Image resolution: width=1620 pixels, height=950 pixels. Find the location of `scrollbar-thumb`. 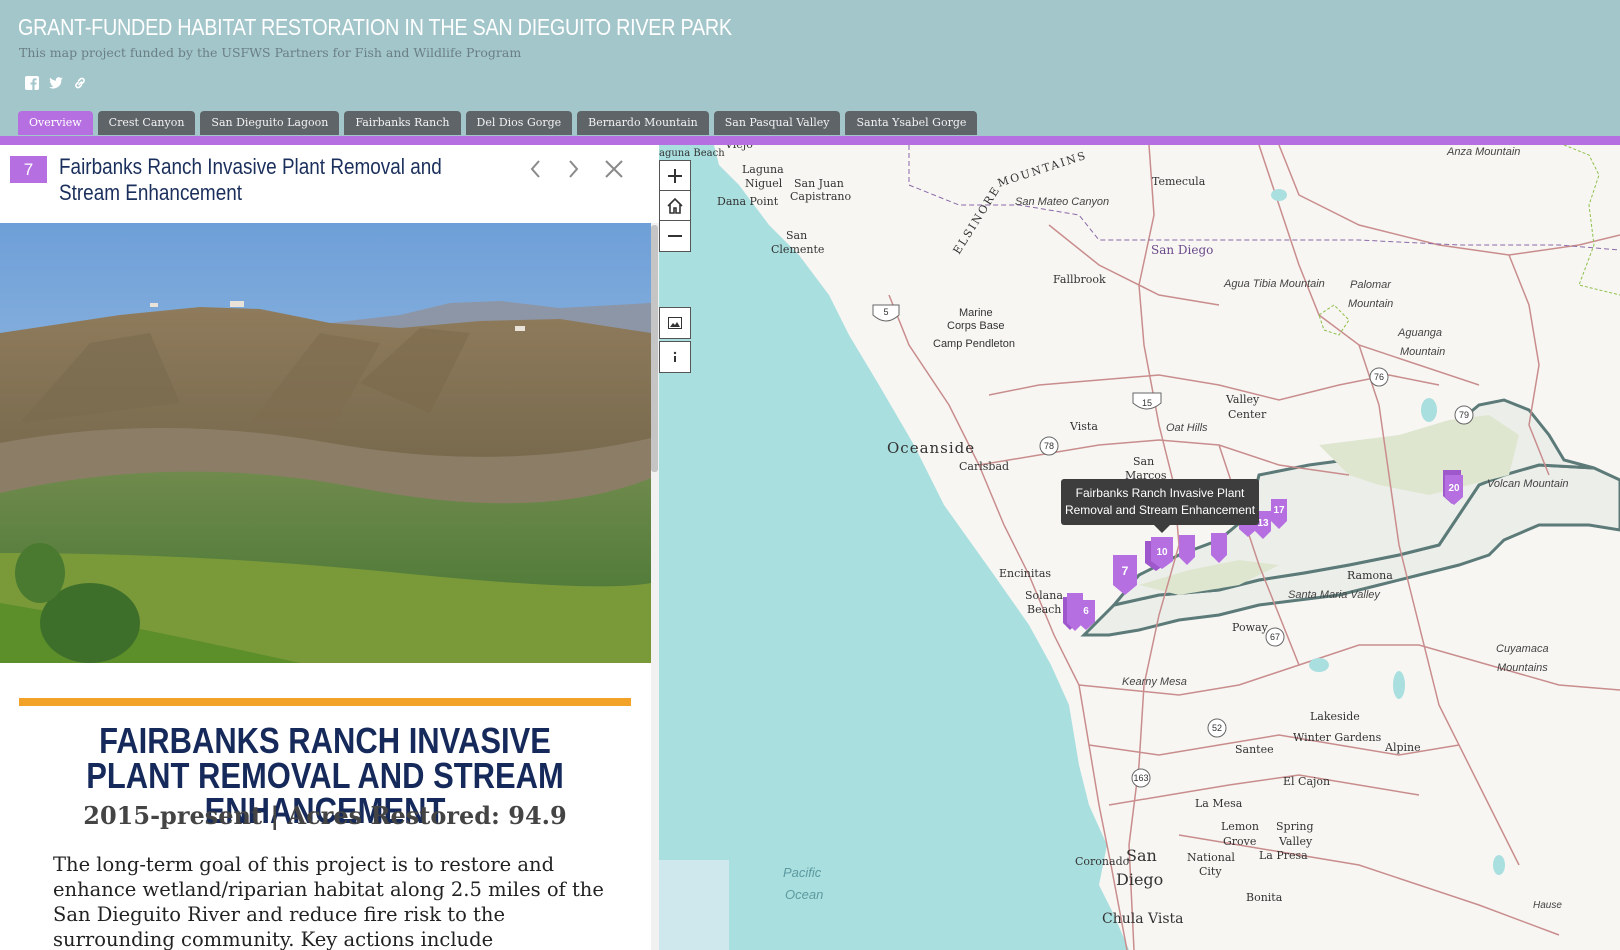

scrollbar-thumb is located at coordinates (654, 348).